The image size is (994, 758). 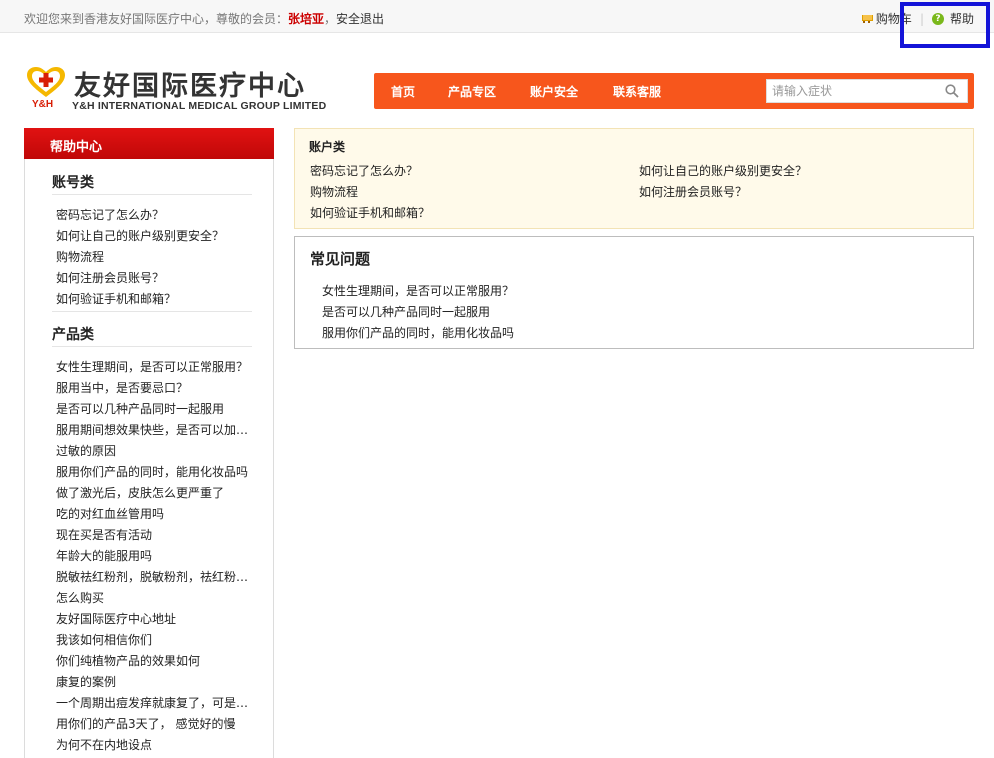 What do you see at coordinates (104, 640) in the screenshot?
I see `sidebar-link: 我该如何相信你们` at bounding box center [104, 640].